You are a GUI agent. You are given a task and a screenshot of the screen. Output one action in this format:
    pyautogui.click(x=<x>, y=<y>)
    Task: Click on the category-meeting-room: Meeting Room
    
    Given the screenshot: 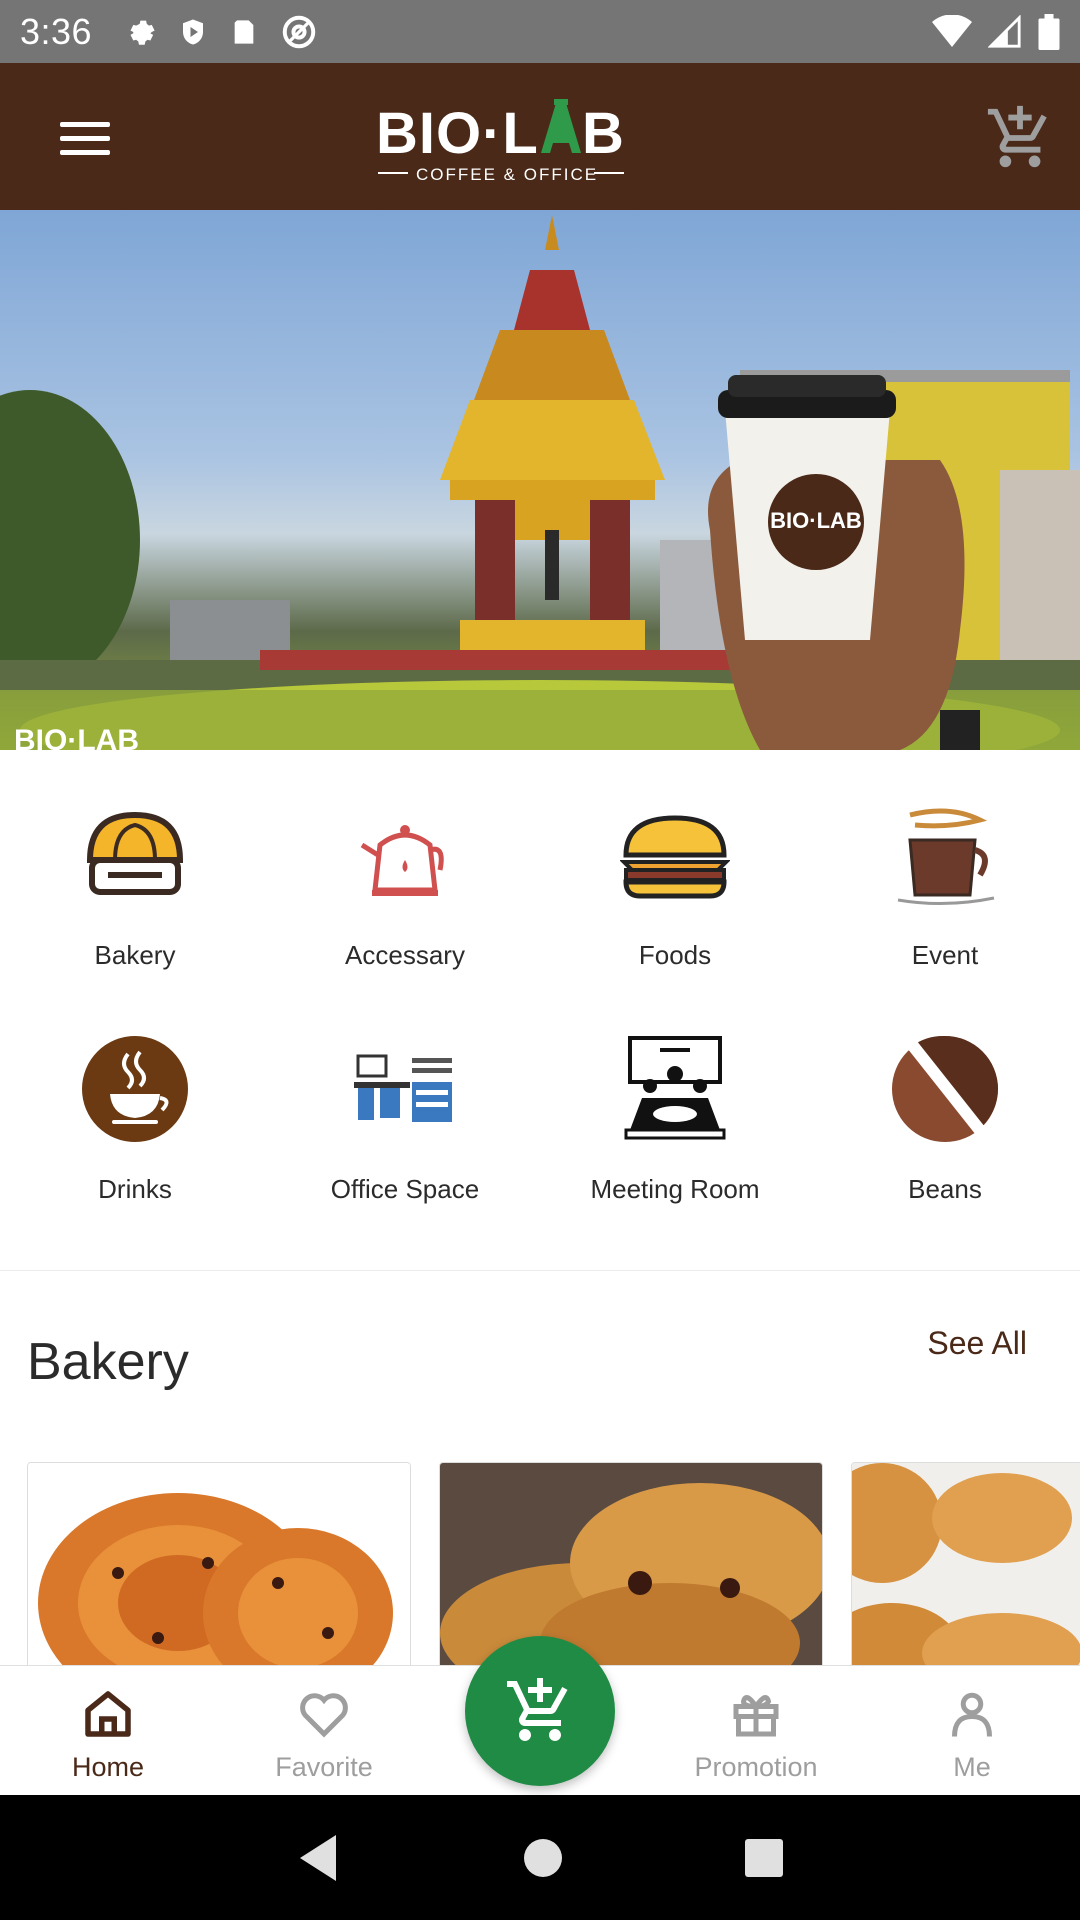 What is the action you would take?
    pyautogui.click(x=675, y=1111)
    